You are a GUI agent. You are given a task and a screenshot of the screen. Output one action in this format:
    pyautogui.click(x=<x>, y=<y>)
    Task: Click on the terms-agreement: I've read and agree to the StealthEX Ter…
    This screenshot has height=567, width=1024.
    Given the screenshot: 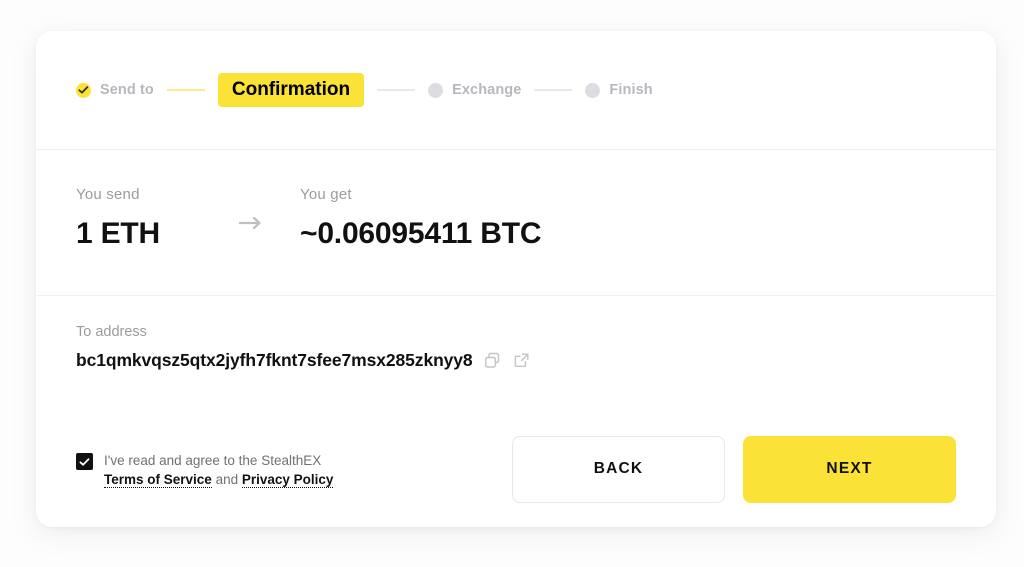 What is the action you would take?
    pyautogui.click(x=294, y=469)
    